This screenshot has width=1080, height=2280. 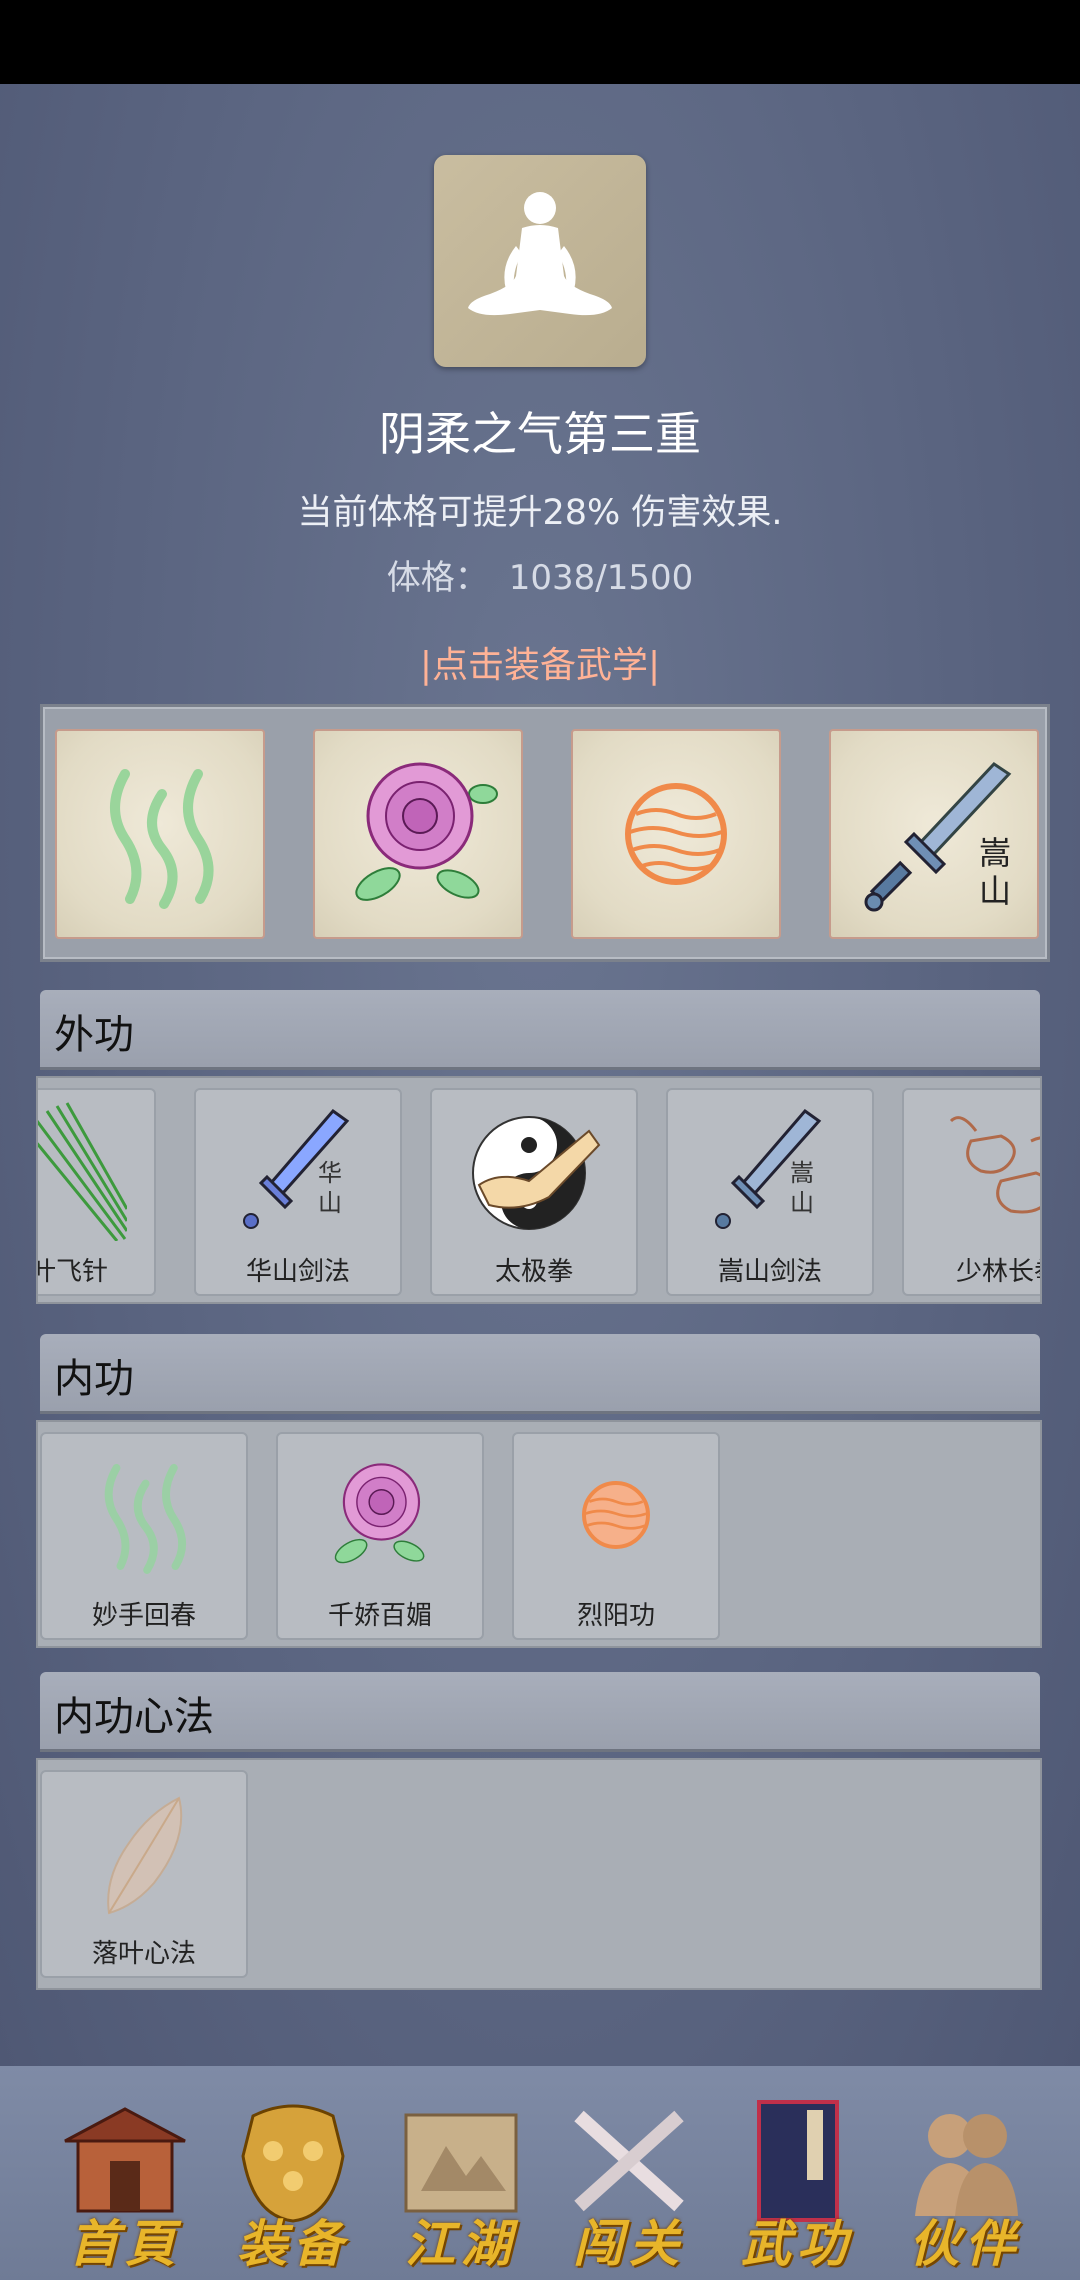 I want to click on nav-label: 江湖, so click(x=461, y=2243).